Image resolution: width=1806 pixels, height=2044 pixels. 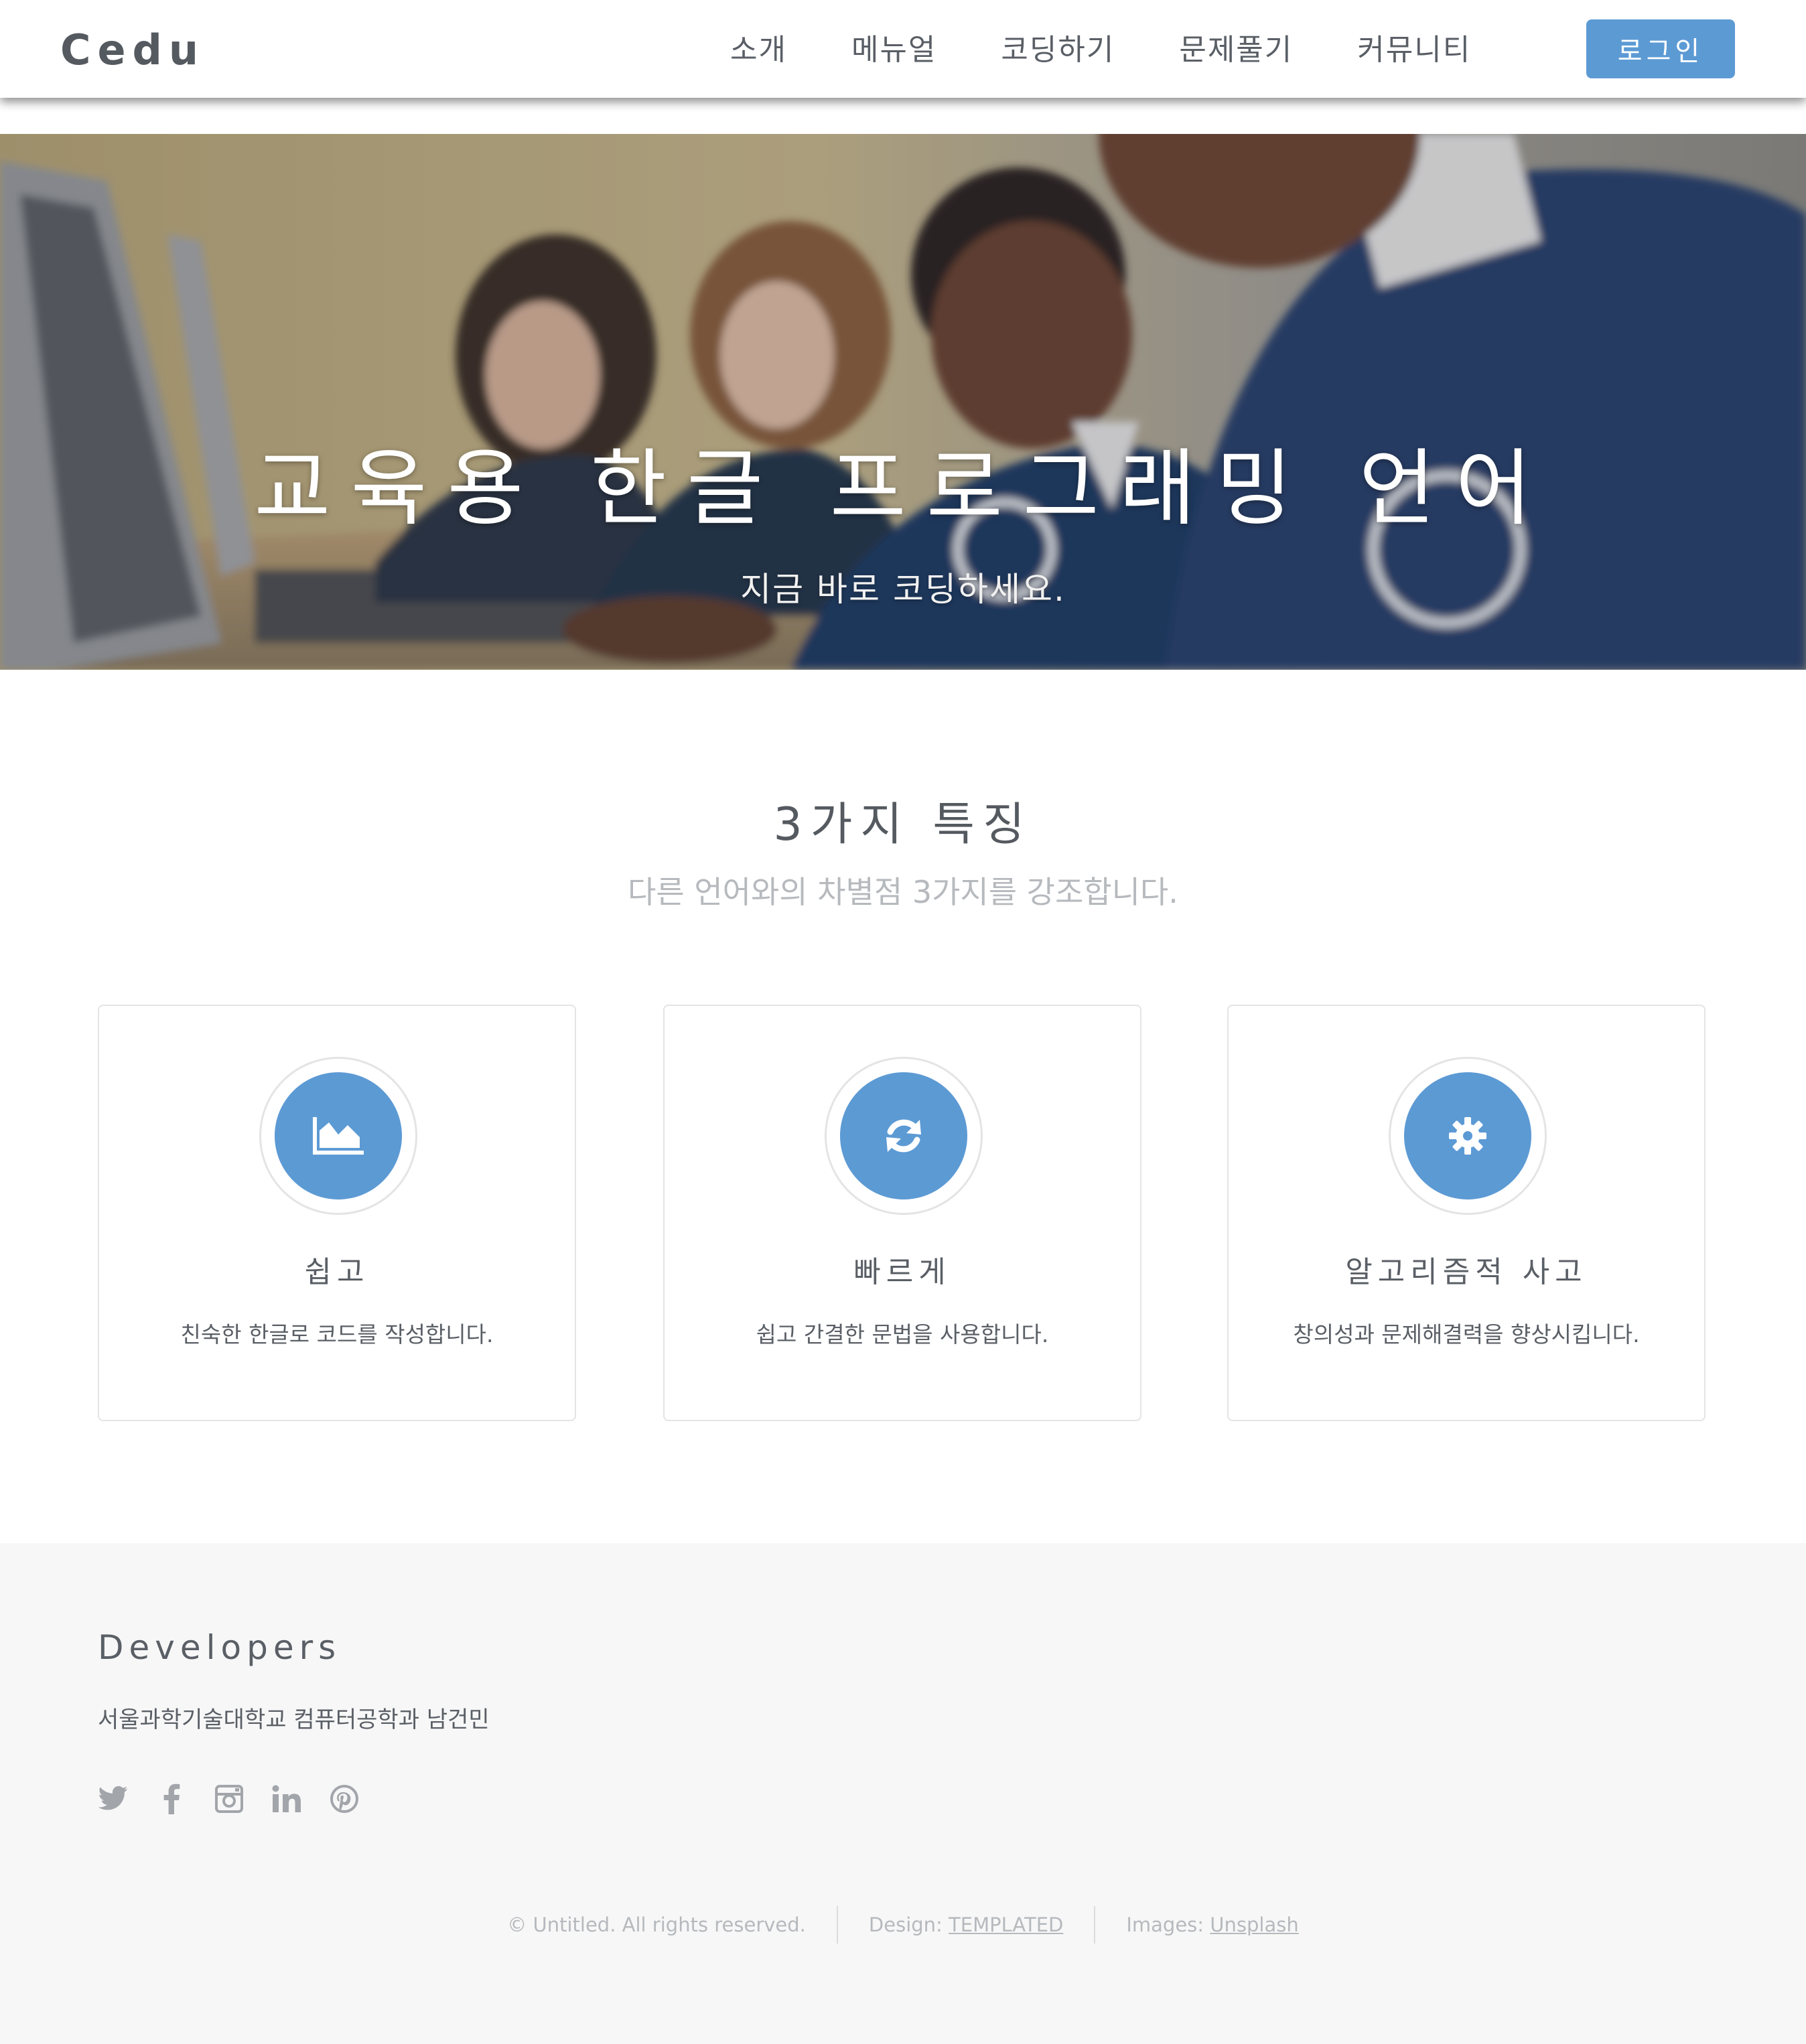 What do you see at coordinates (1467, 1272) in the screenshot?
I see `feature-card-title: 알고리즘적 사고` at bounding box center [1467, 1272].